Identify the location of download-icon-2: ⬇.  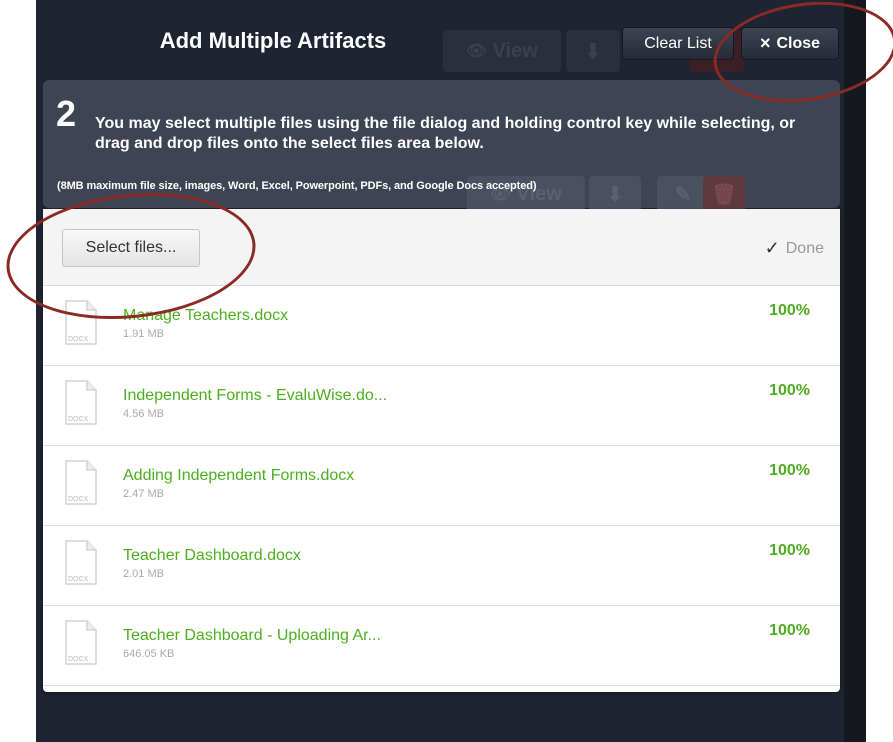
(615, 194).